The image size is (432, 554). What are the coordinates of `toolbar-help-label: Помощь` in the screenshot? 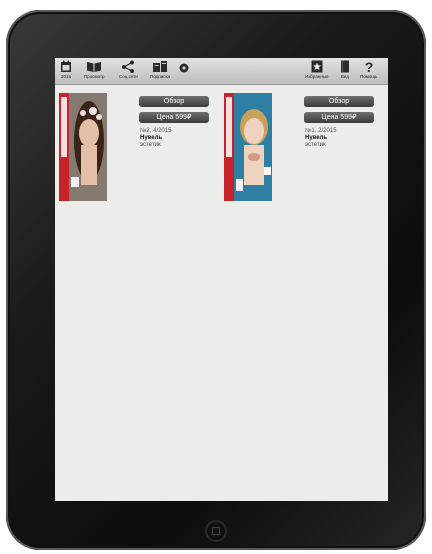 It's located at (369, 76).